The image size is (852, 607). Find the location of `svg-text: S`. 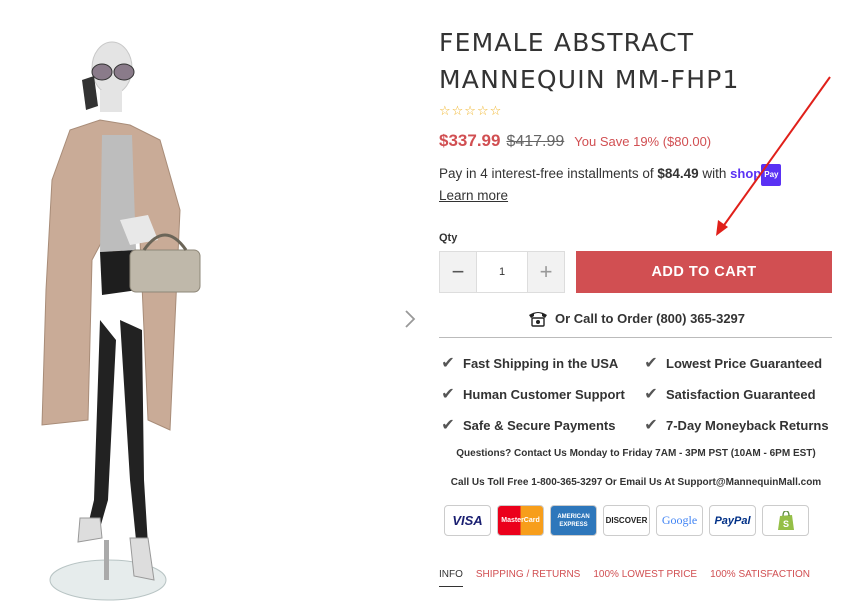

svg-text: S is located at coordinates (785, 524).